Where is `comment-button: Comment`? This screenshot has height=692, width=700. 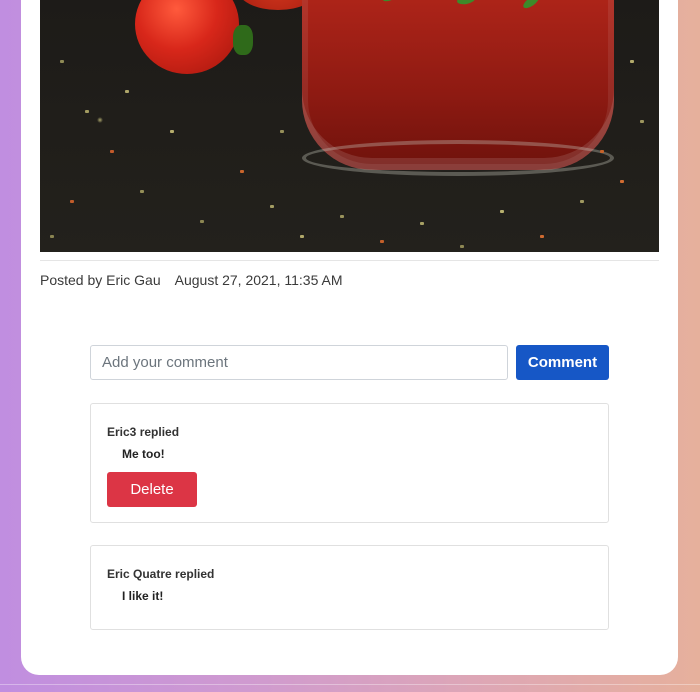 comment-button: Comment is located at coordinates (562, 362).